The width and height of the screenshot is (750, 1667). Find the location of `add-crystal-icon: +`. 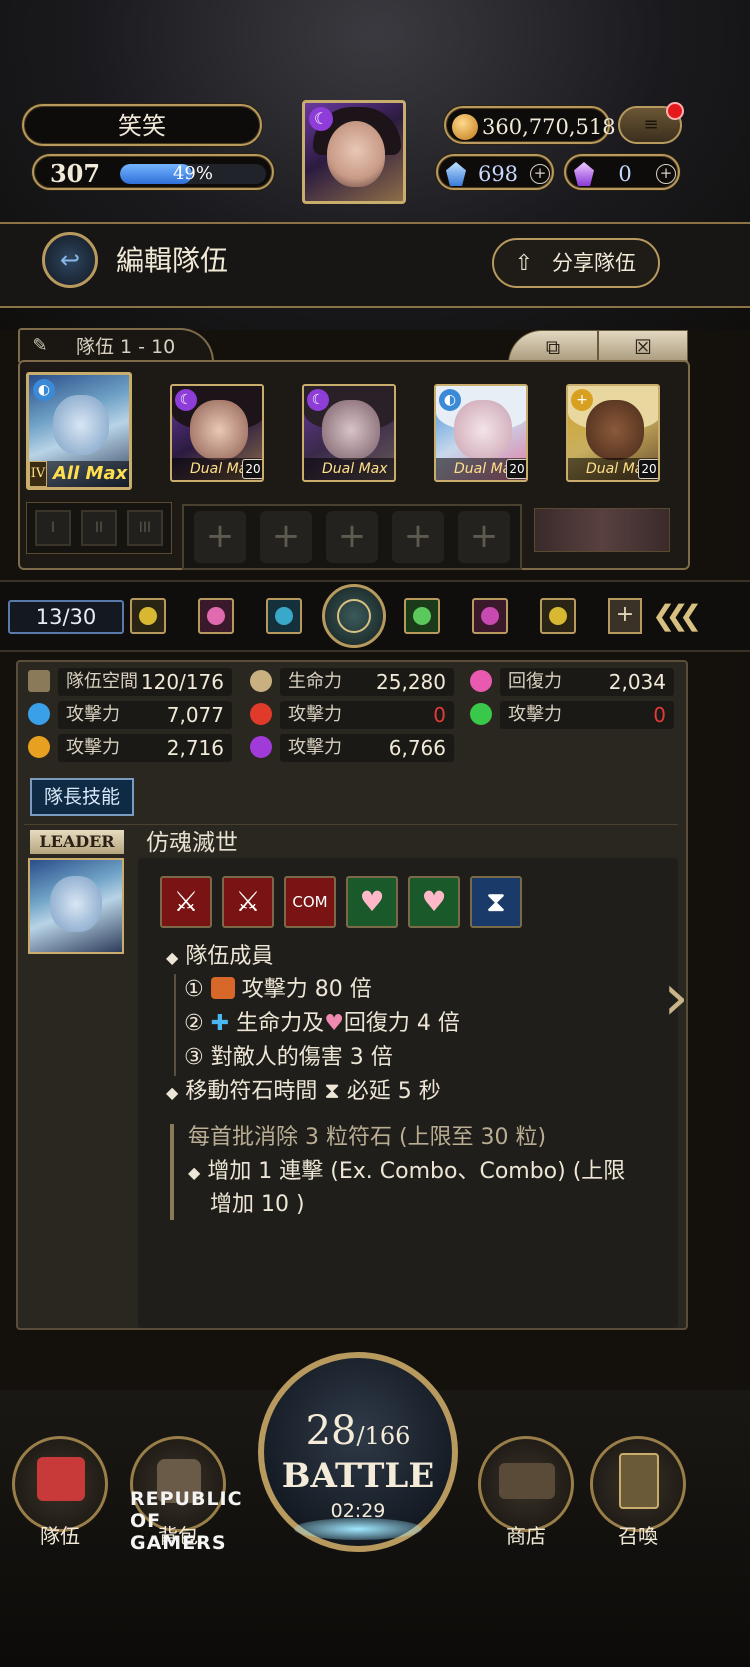

add-crystal-icon: + is located at coordinates (666, 174).